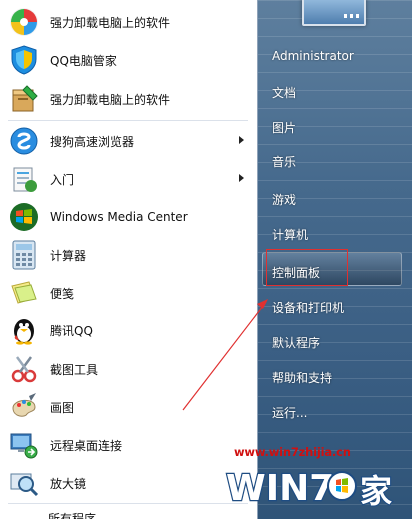  What do you see at coordinates (129, 330) in the screenshot?
I see `program-item-tencent-qq: 腾讯QQ` at bounding box center [129, 330].